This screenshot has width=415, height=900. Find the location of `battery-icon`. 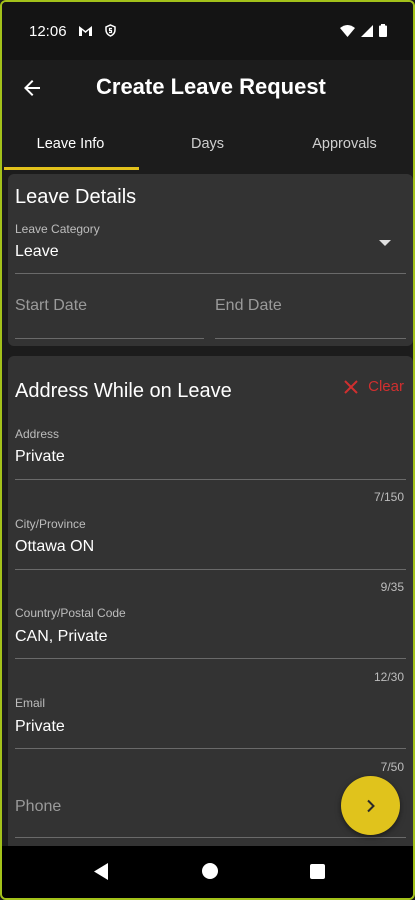

battery-icon is located at coordinates (383, 30).